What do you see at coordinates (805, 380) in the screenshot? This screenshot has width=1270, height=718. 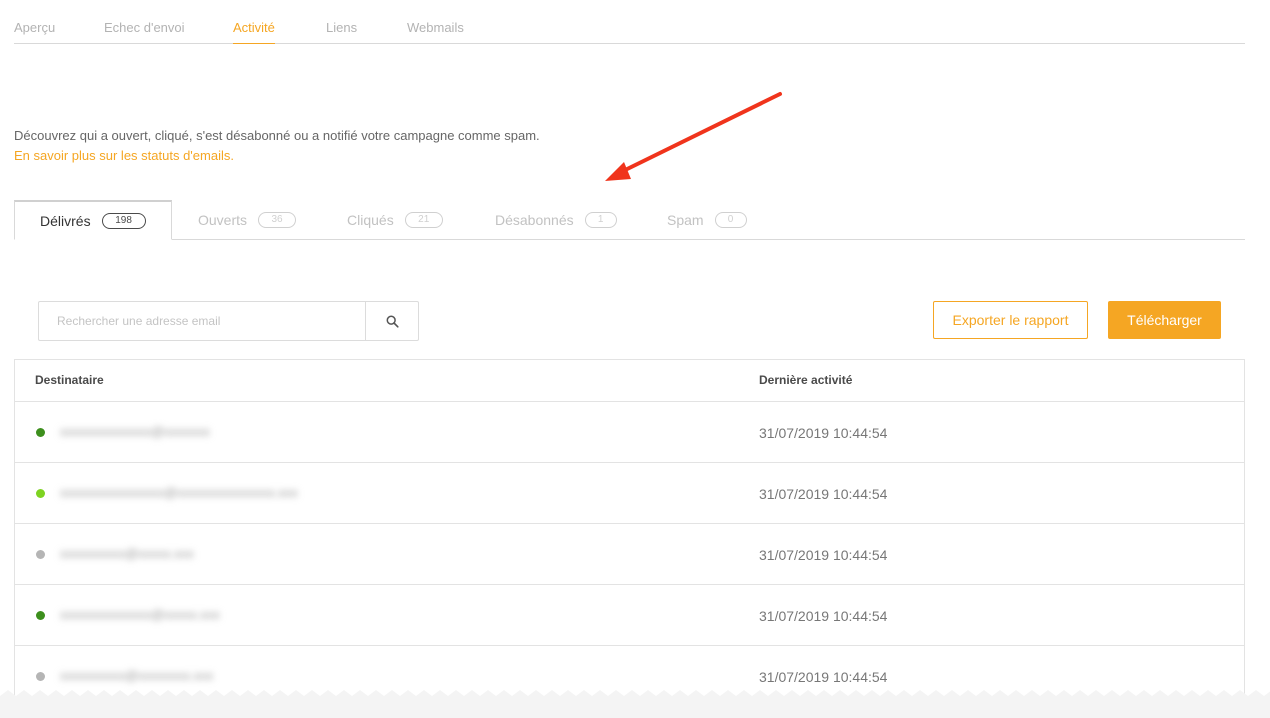 I see `column-header-last-activity: Dernière activité` at bounding box center [805, 380].